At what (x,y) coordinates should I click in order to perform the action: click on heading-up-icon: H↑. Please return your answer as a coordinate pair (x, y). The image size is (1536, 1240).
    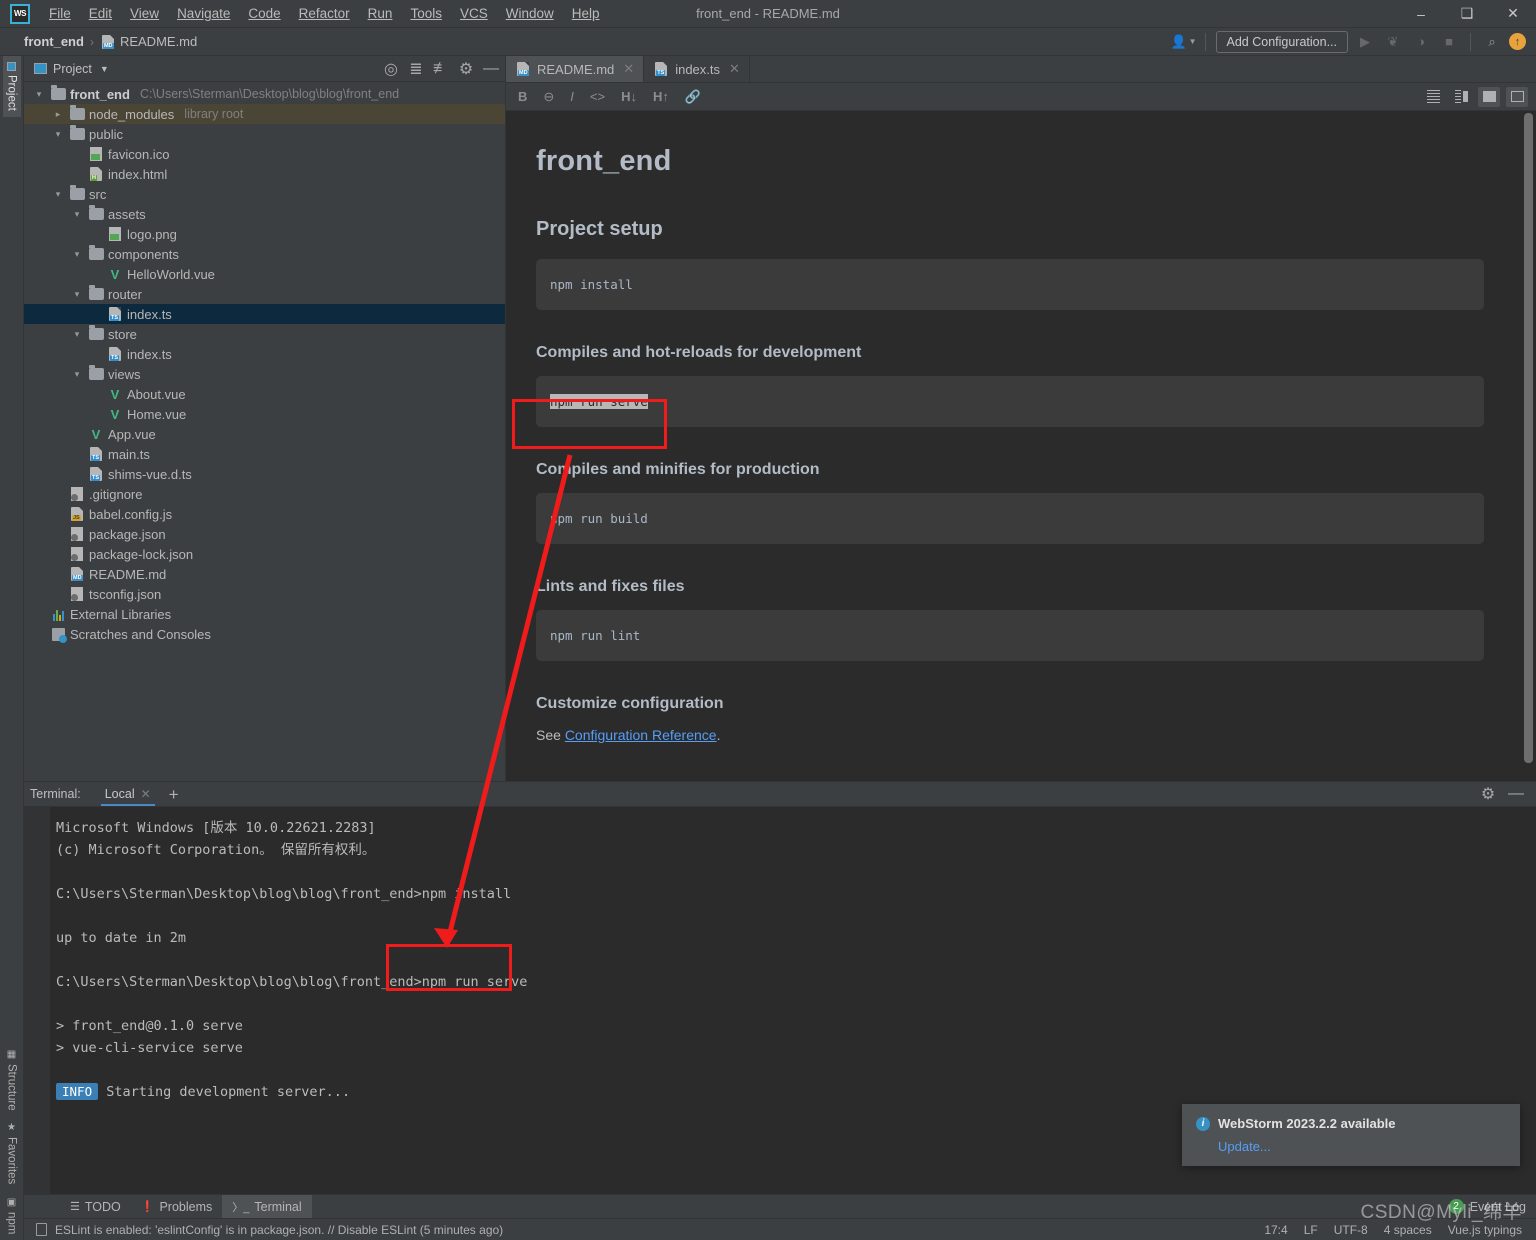
    Looking at the image, I should click on (661, 96).